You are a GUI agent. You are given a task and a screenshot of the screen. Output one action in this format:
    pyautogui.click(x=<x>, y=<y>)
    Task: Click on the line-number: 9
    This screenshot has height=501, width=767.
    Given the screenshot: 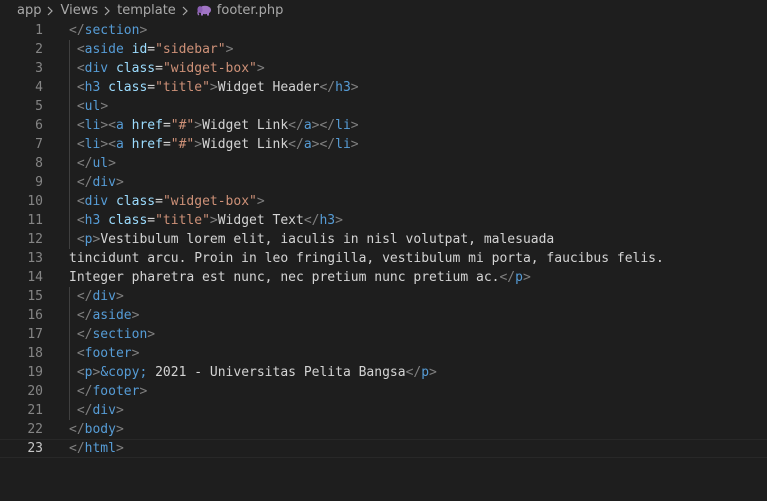 What is the action you would take?
    pyautogui.click(x=39, y=182)
    